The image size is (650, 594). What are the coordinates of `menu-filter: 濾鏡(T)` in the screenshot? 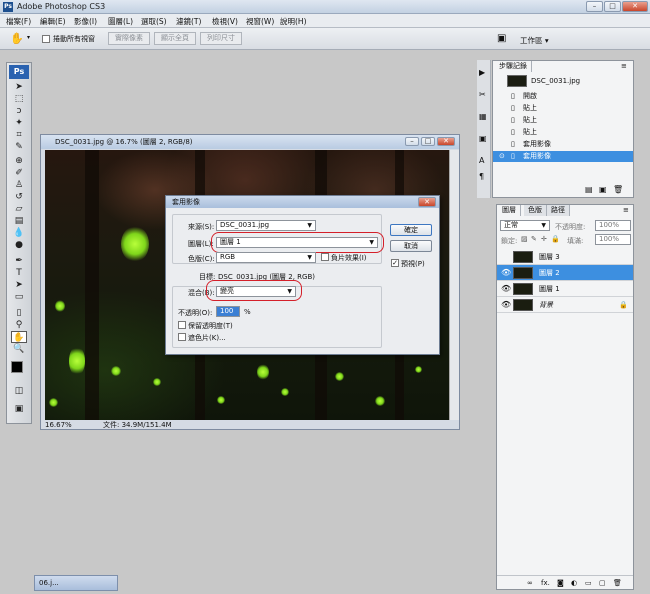 It's located at (188, 21).